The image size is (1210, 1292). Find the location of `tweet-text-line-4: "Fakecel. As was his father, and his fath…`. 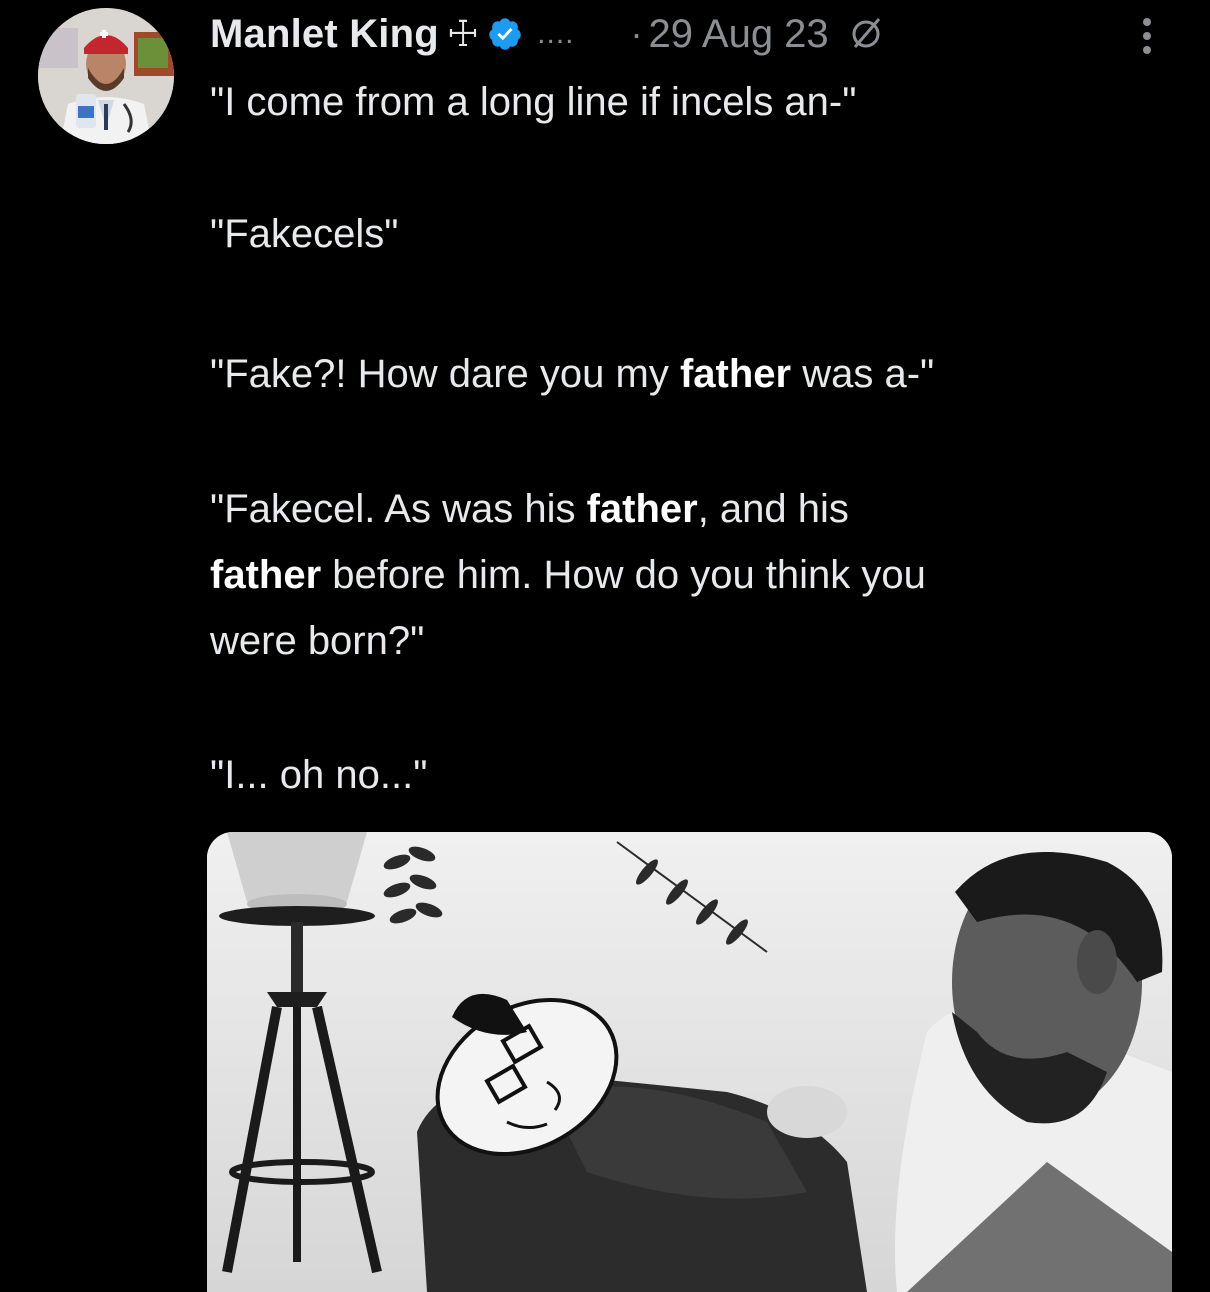

tweet-text-line-4: "Fakecel. As was his father, and his fath… is located at coordinates (568, 575).